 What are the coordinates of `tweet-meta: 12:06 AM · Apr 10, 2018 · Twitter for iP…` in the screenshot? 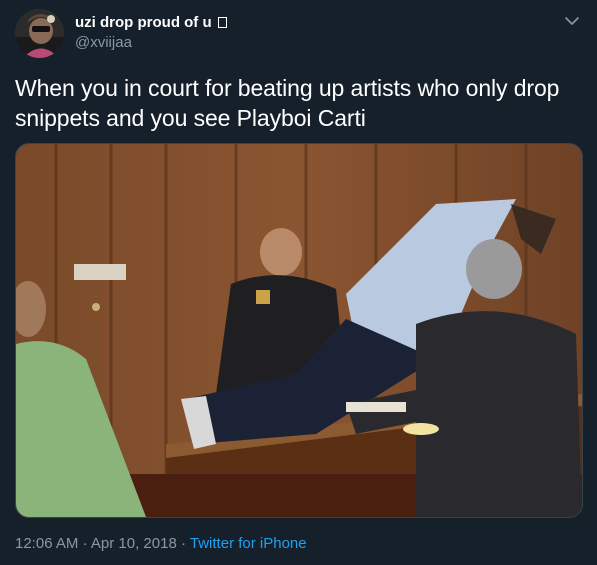 It's located at (161, 543).